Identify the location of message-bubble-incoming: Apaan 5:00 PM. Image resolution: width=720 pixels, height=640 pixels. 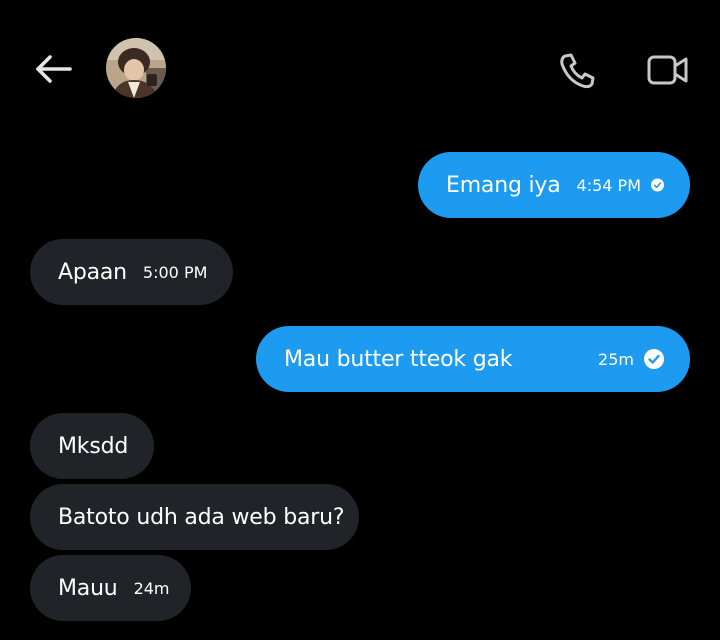
(131, 272).